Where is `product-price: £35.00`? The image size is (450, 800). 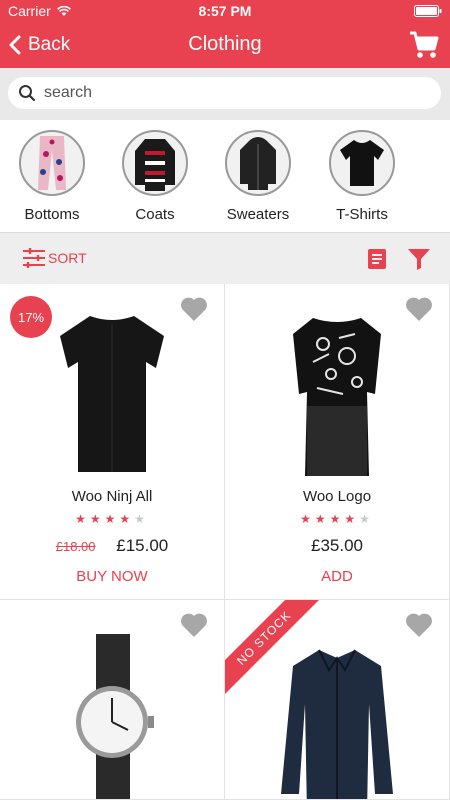
product-price: £35.00 is located at coordinates (337, 545).